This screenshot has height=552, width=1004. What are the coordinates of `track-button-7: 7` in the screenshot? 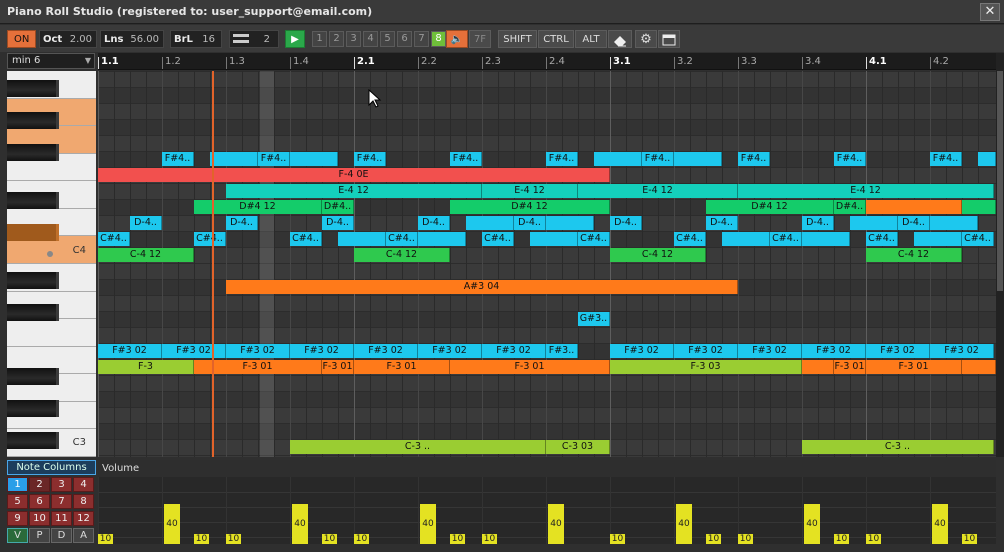 It's located at (421, 39).